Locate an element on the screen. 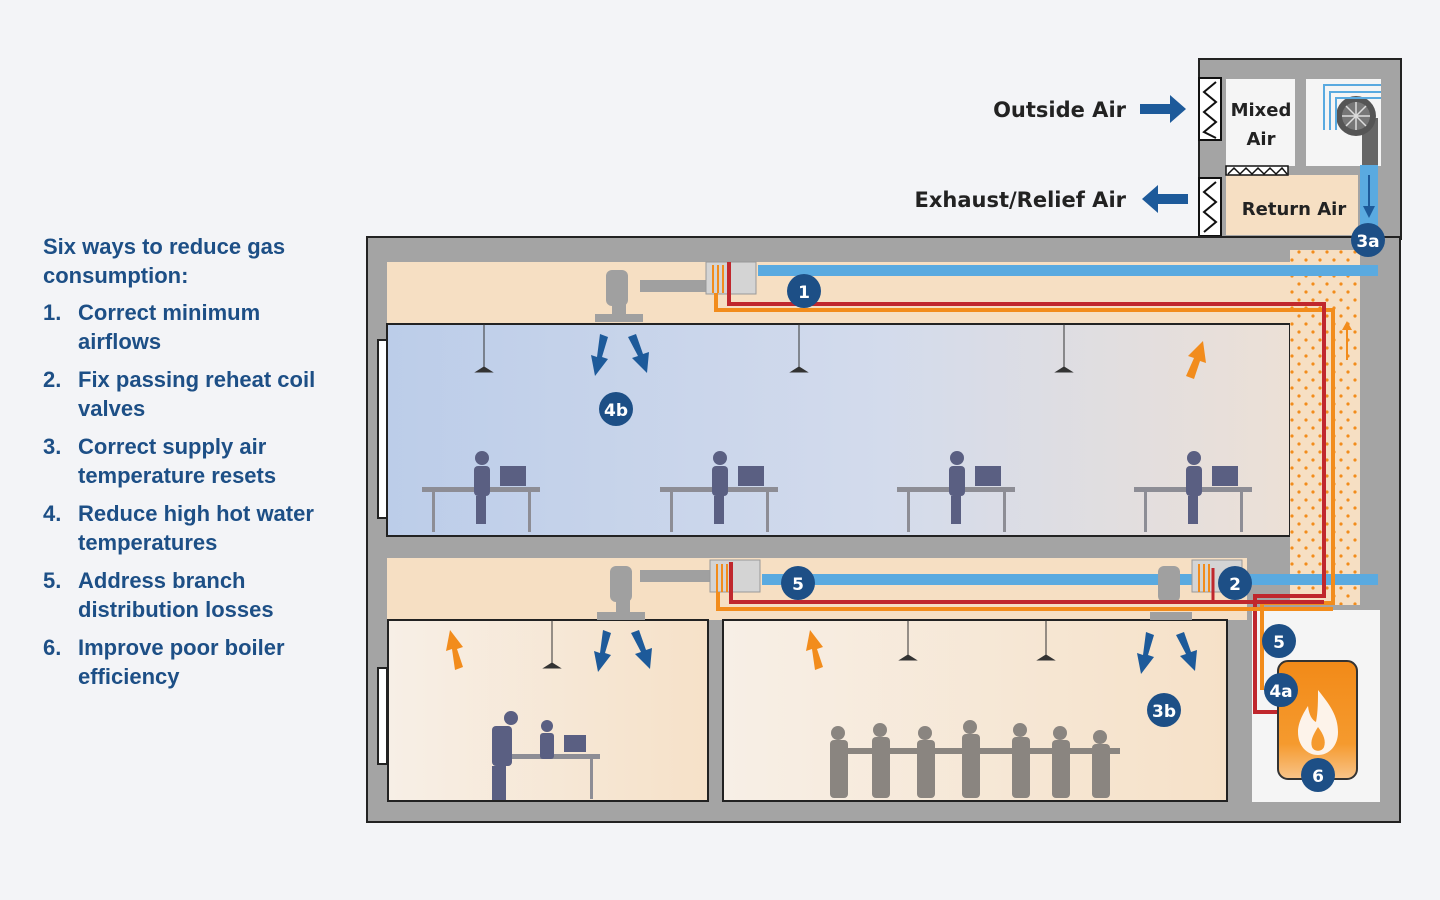  svg-text: 4a is located at coordinates (1280, 692).